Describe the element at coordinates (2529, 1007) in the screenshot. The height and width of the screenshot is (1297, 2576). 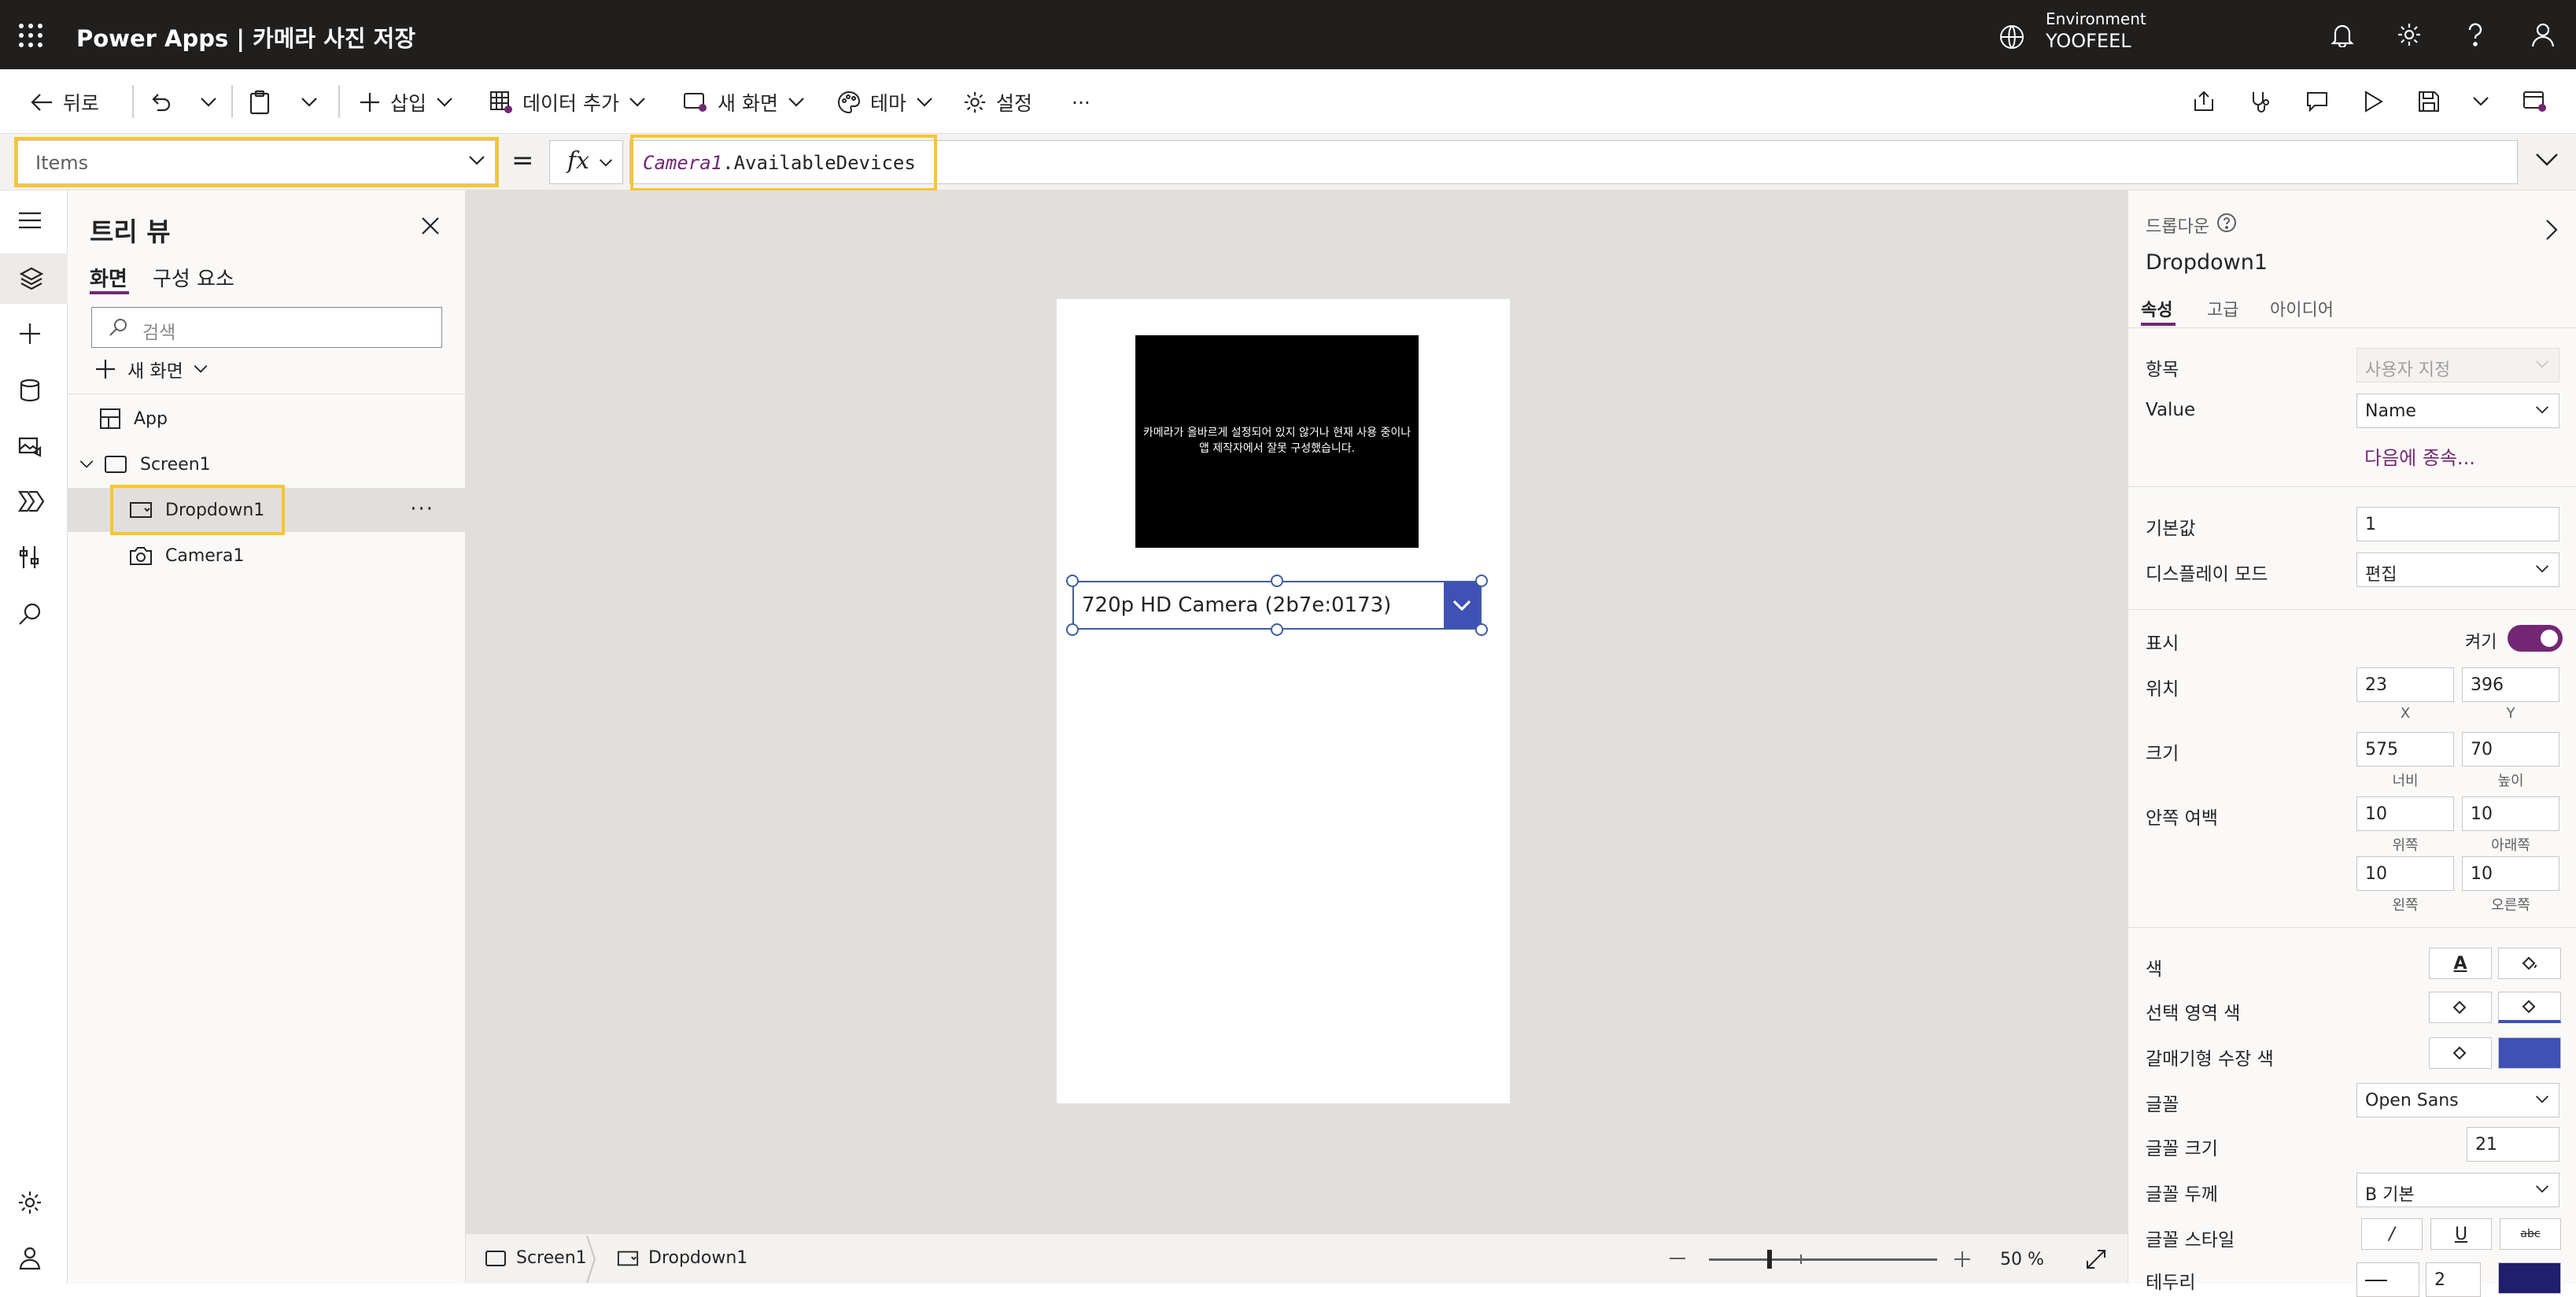
I see `selection-fill-button` at that location.